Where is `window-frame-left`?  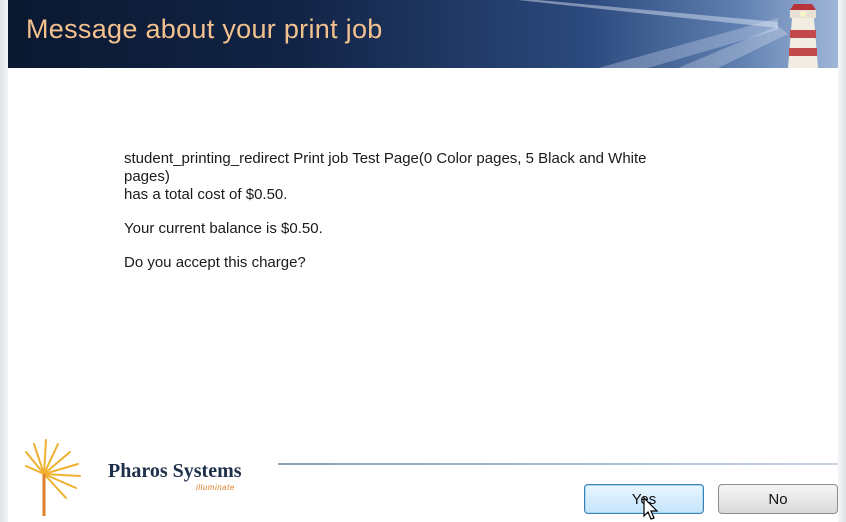
window-frame-left is located at coordinates (4, 261).